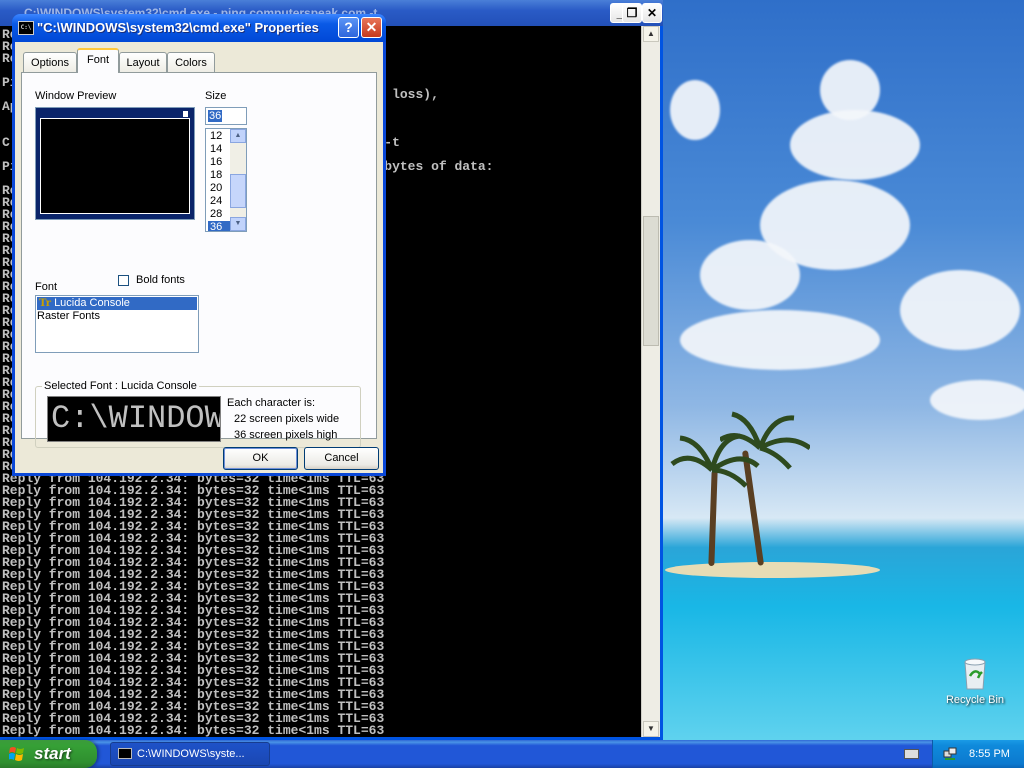 The height and width of the screenshot is (768, 1024). What do you see at coordinates (950, 754) in the screenshot?
I see `network-icon` at bounding box center [950, 754].